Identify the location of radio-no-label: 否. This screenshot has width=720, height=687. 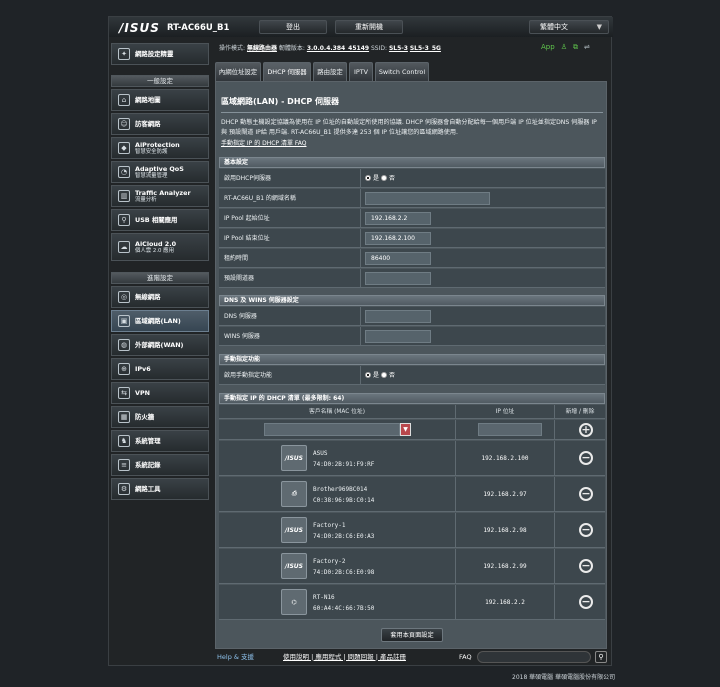
(391, 375).